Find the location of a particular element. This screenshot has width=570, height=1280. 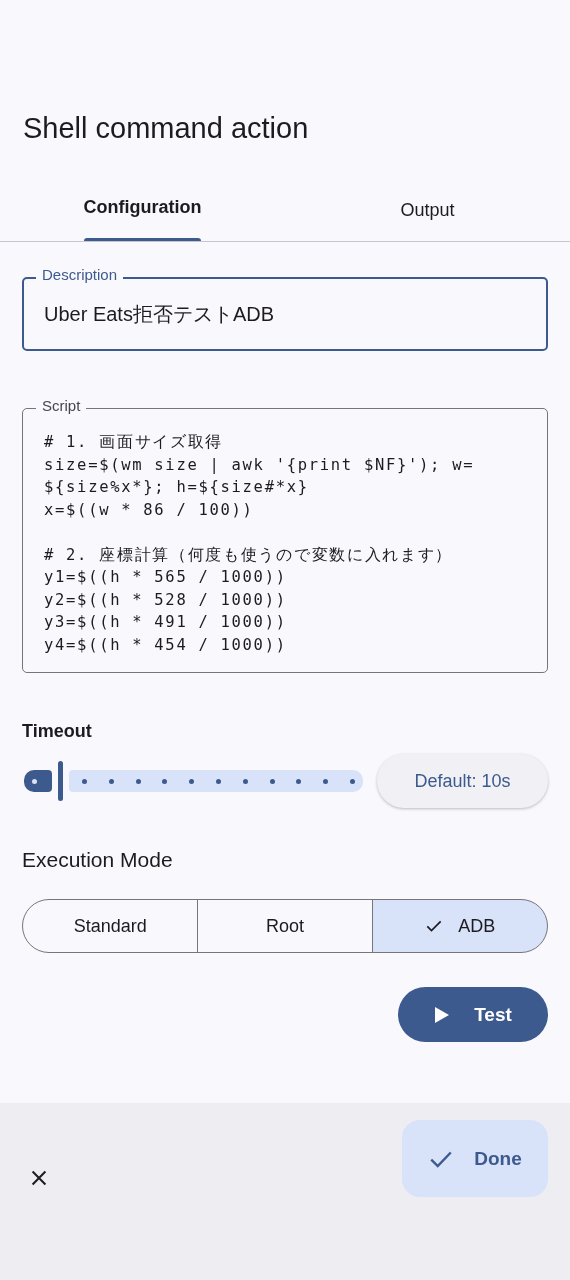

default-button: Default: 10s is located at coordinates (462, 781).